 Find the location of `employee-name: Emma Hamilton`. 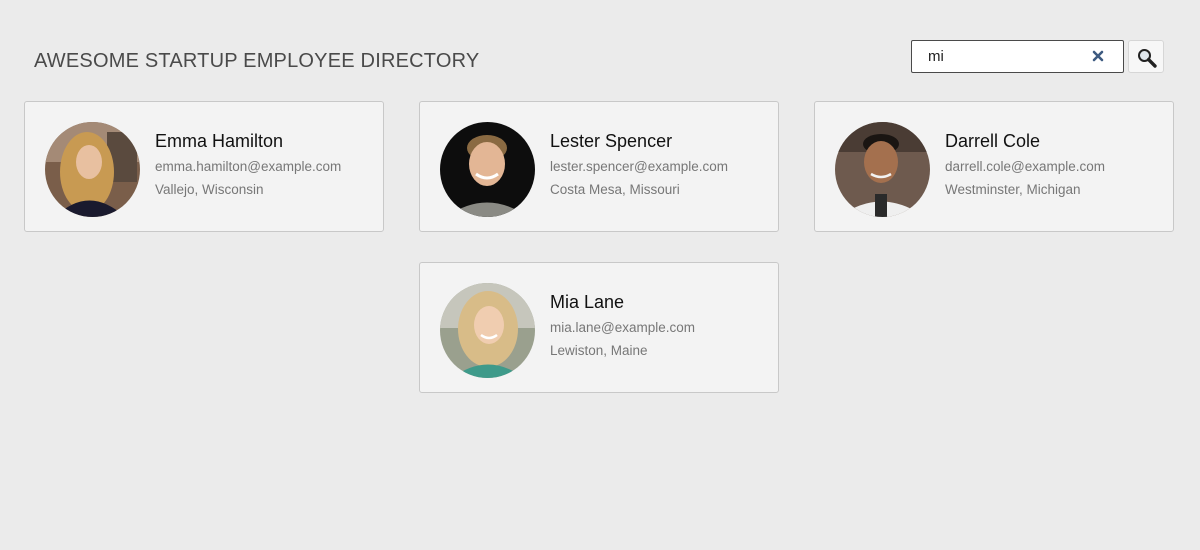

employee-name: Emma Hamilton is located at coordinates (219, 141).